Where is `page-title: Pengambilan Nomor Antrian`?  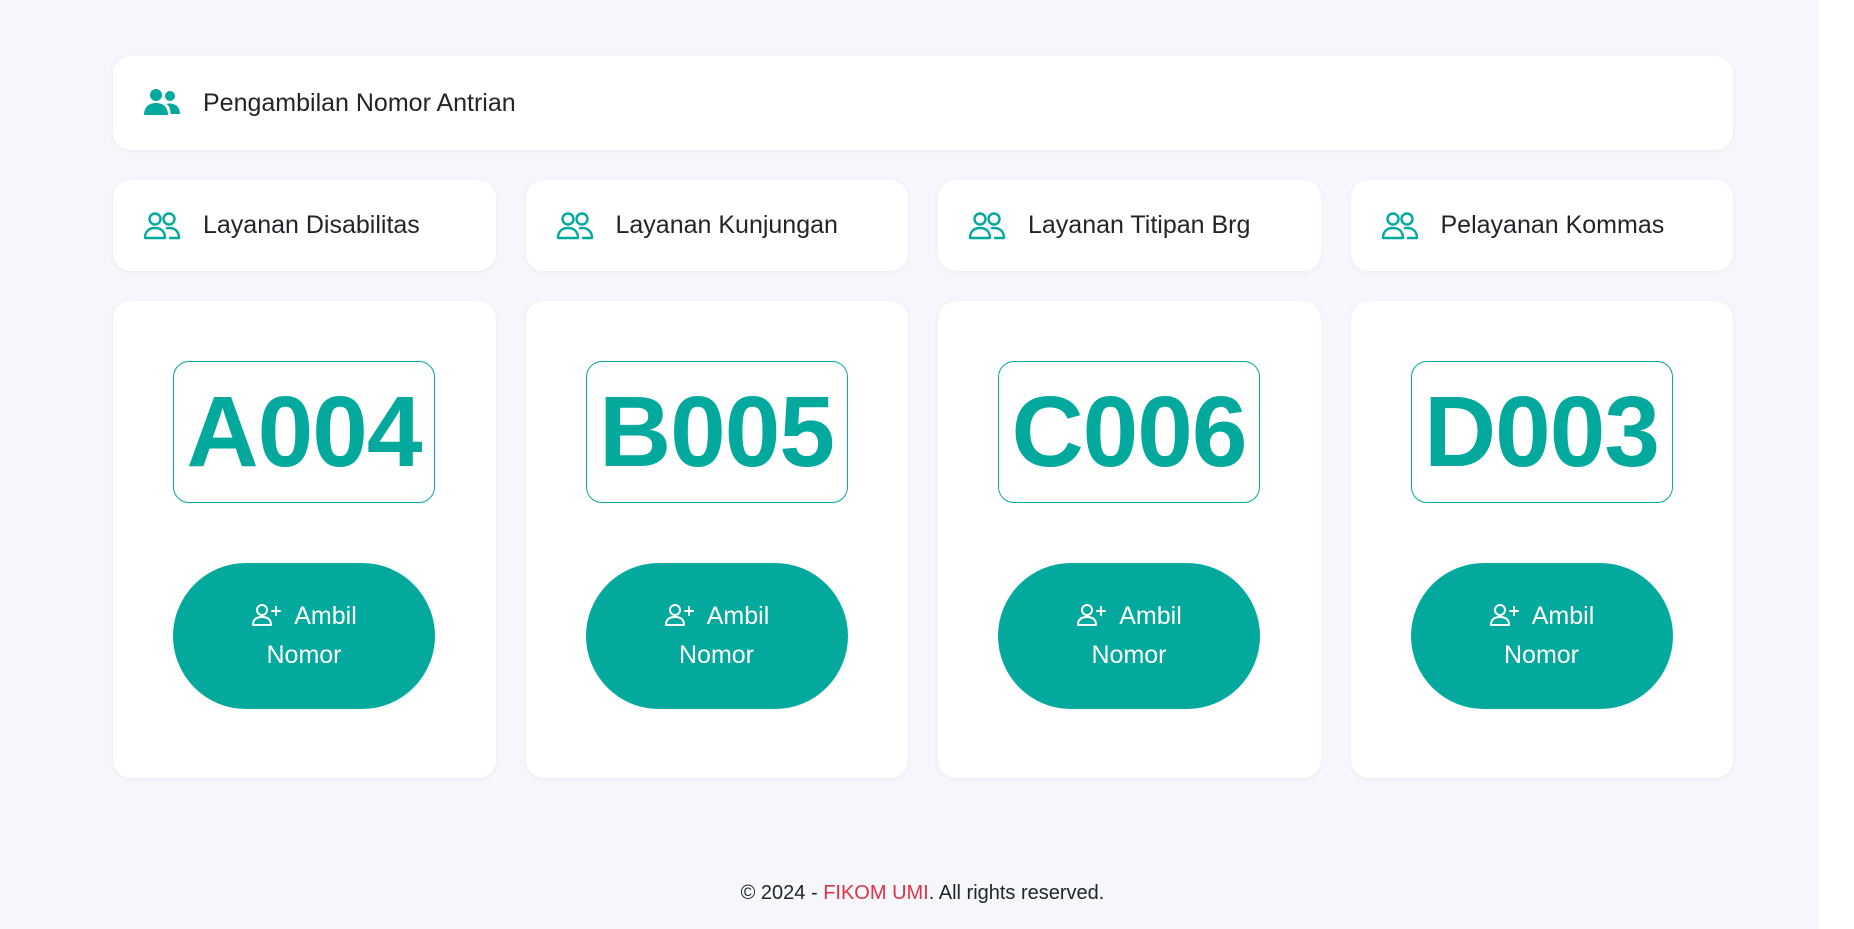 page-title: Pengambilan Nomor Antrian is located at coordinates (359, 102).